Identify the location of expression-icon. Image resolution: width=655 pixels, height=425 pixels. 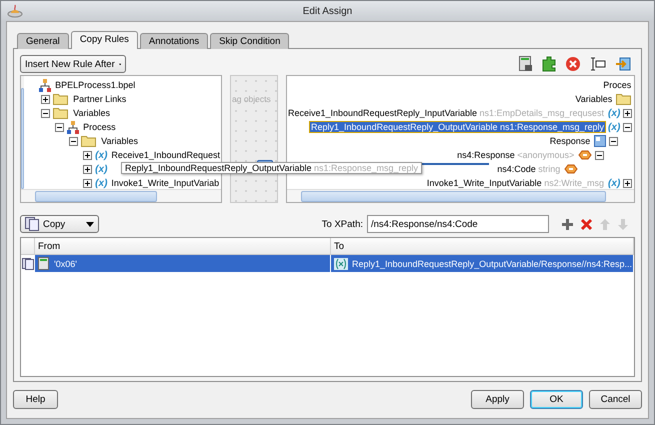
(44, 263).